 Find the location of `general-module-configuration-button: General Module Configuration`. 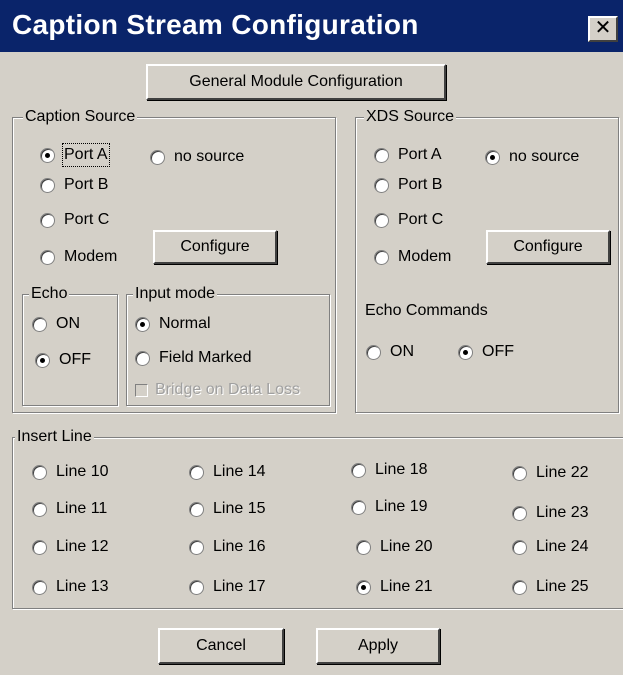

general-module-configuration-button: General Module Configuration is located at coordinates (296, 82).